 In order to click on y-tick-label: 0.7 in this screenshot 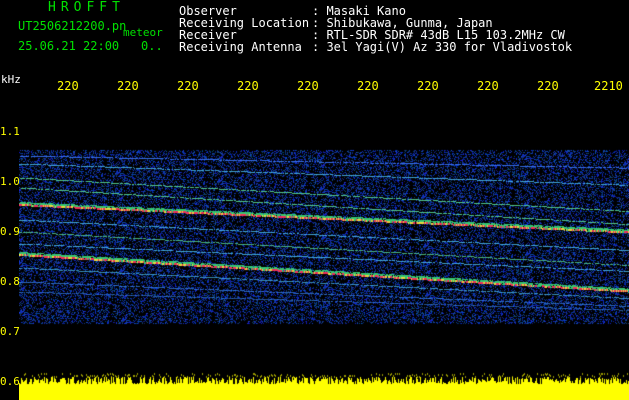, I will do `click(10, 331)`.